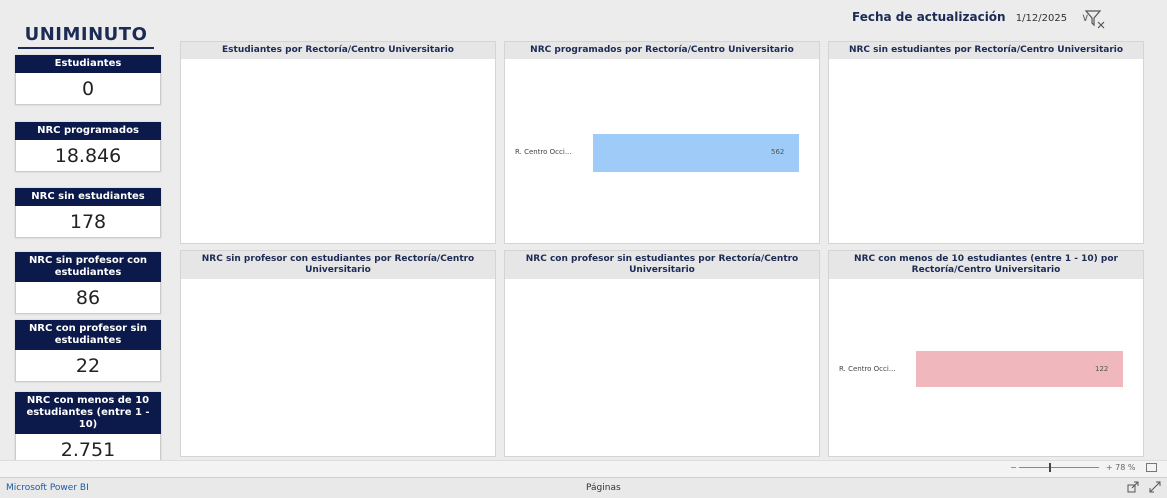  Describe the element at coordinates (88, 156) in the screenshot. I see `kpi-value: 18.846` at that location.